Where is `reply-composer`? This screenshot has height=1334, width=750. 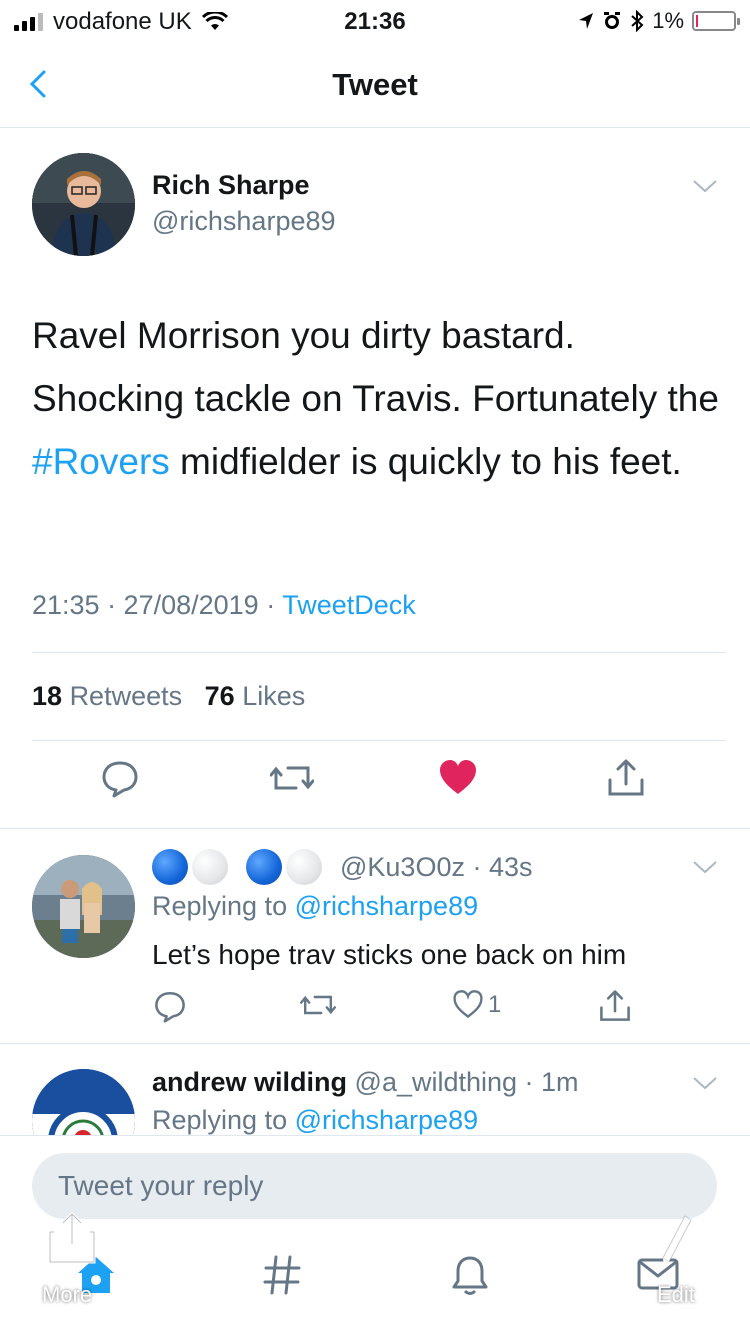 reply-composer is located at coordinates (375, 1180).